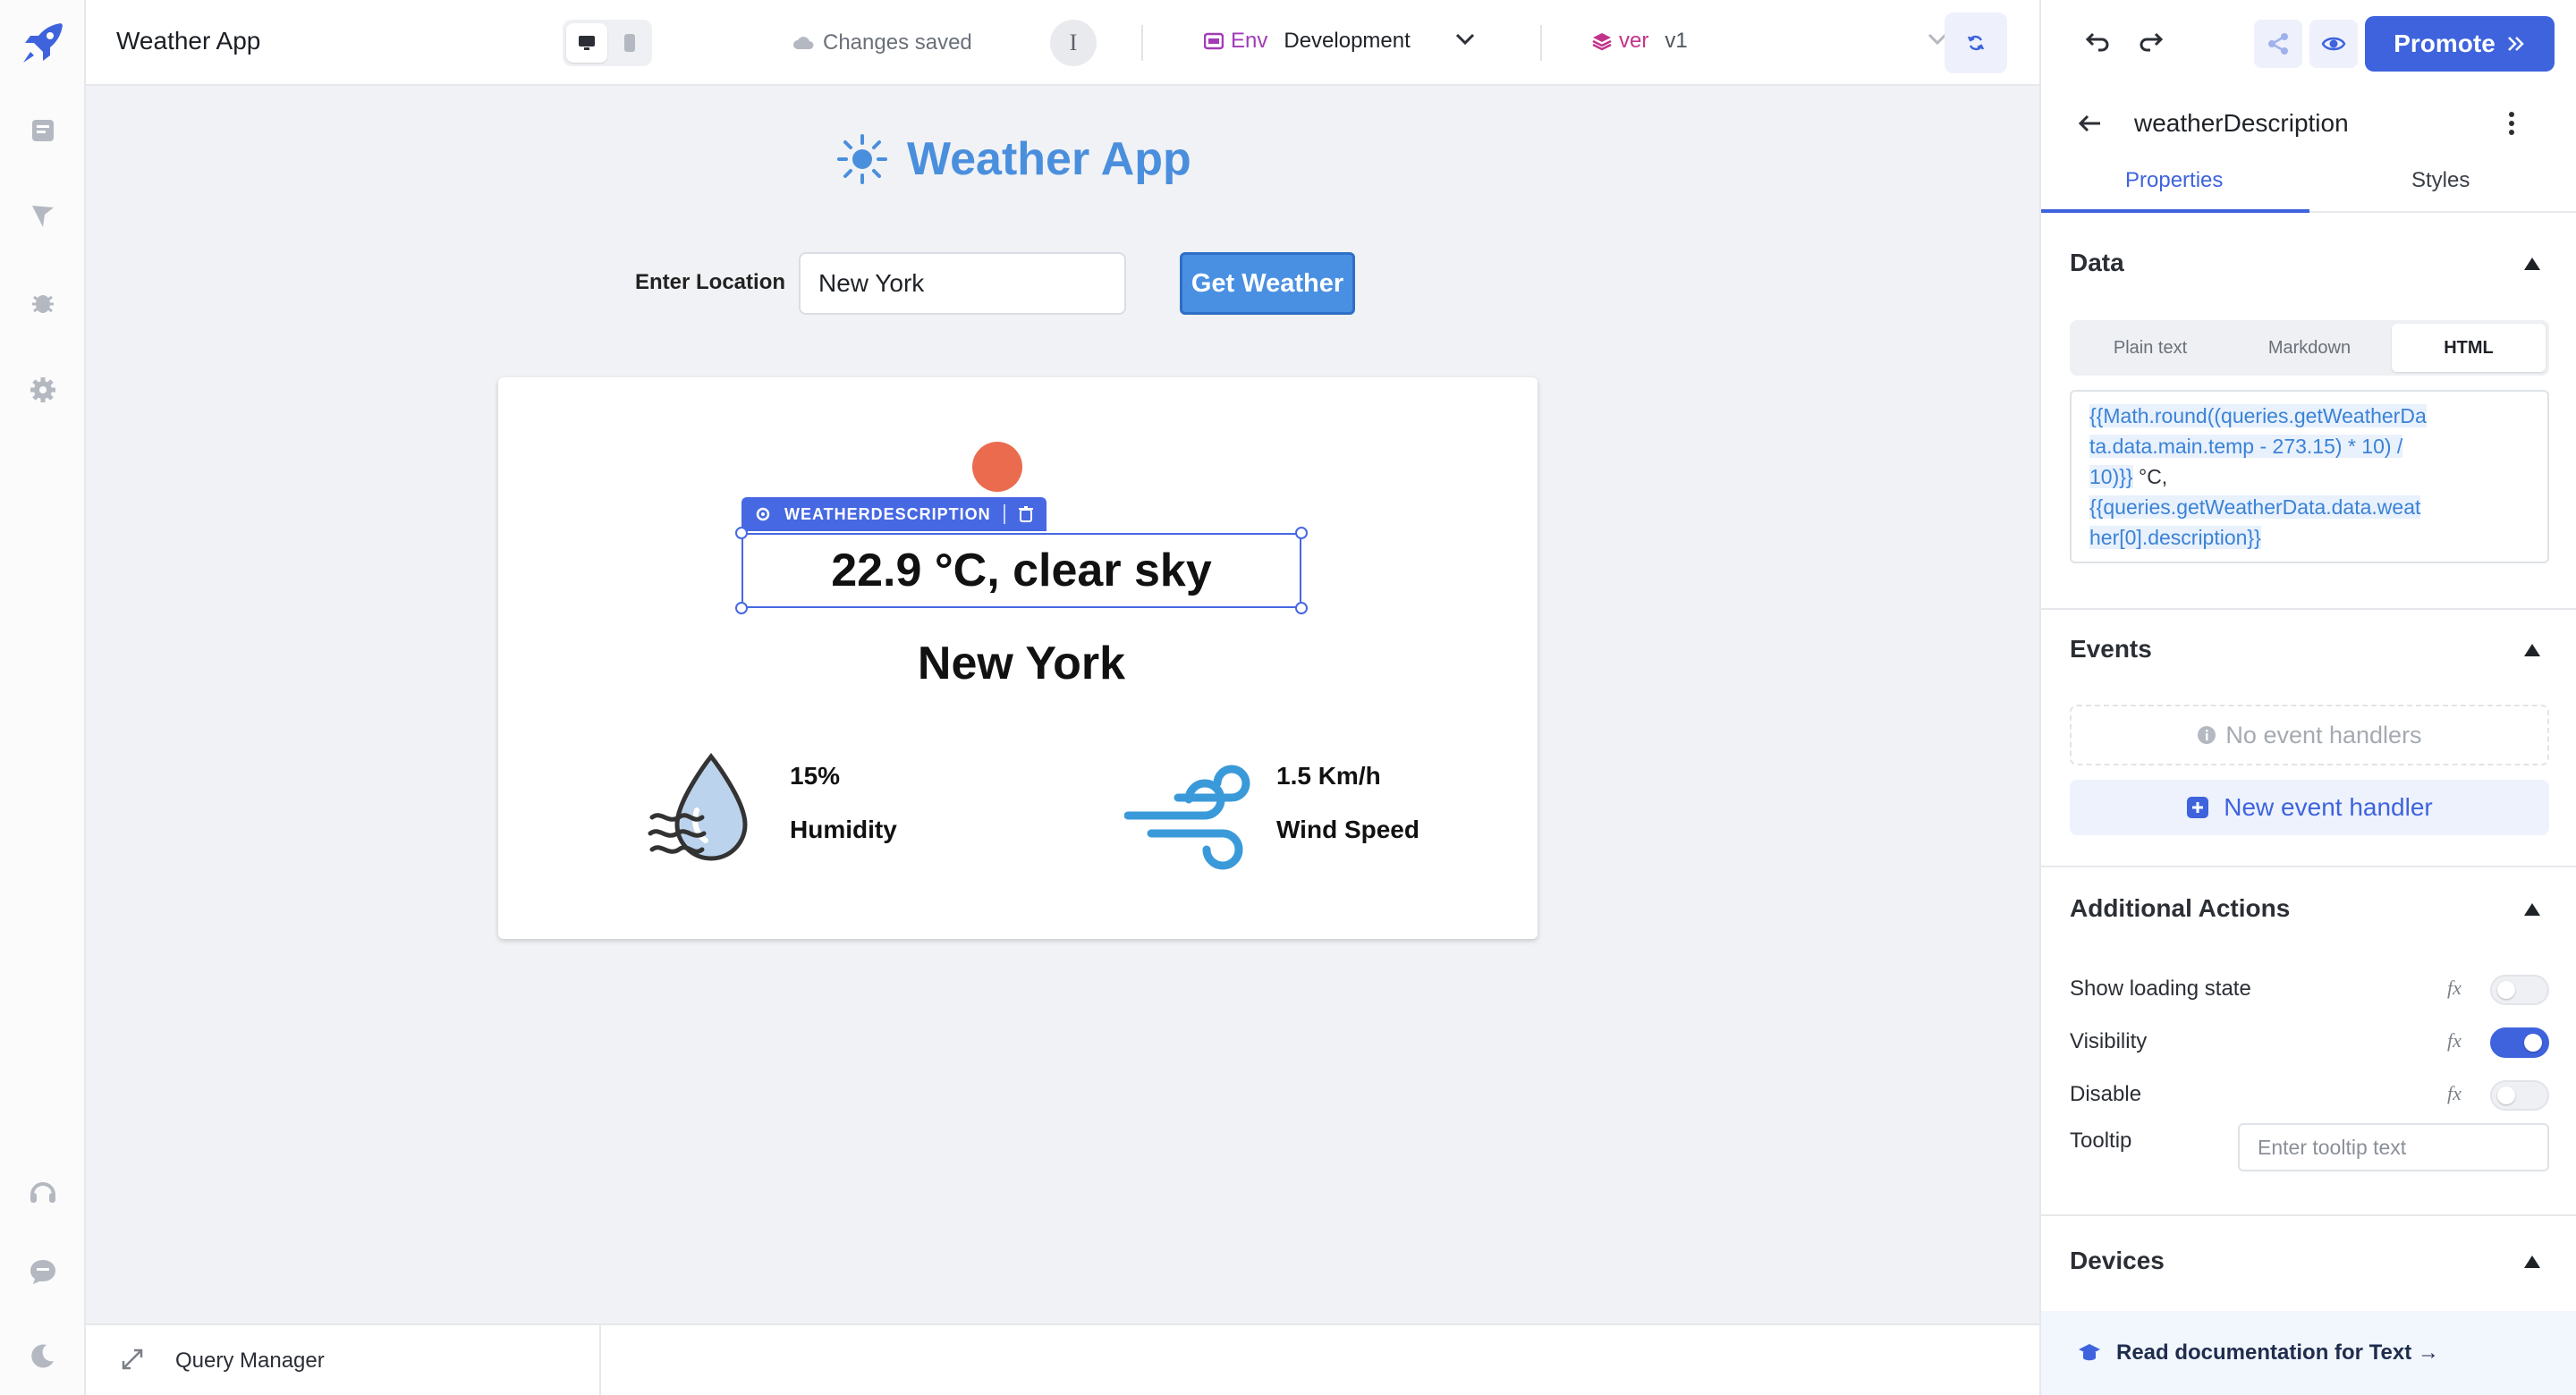  What do you see at coordinates (2150, 476) in the screenshot?
I see `code-line: °C,` at bounding box center [2150, 476].